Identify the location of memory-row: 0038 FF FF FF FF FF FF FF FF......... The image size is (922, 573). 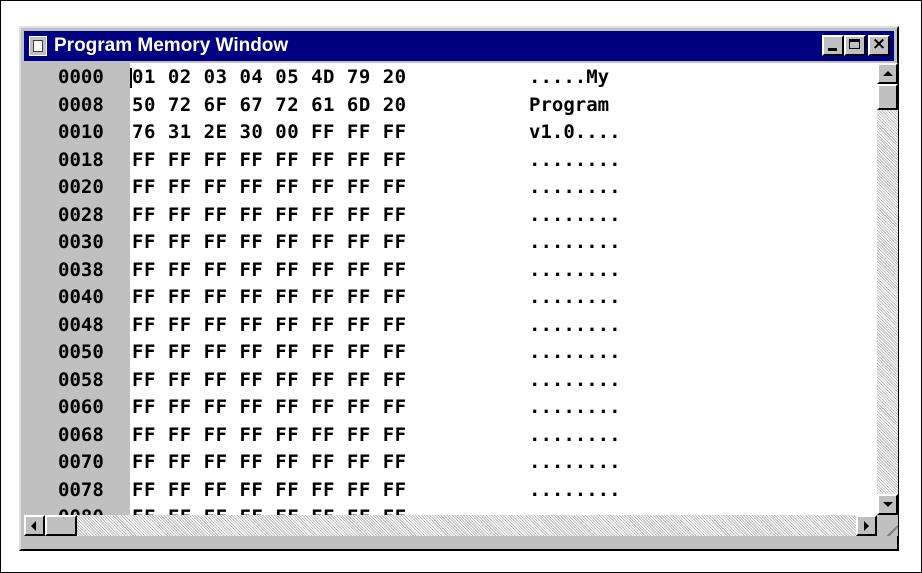
(450, 270).